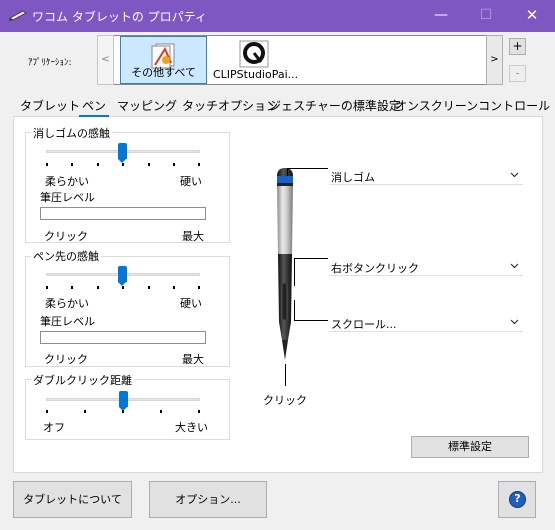  I want to click on pen-illustration, so click(285, 264).